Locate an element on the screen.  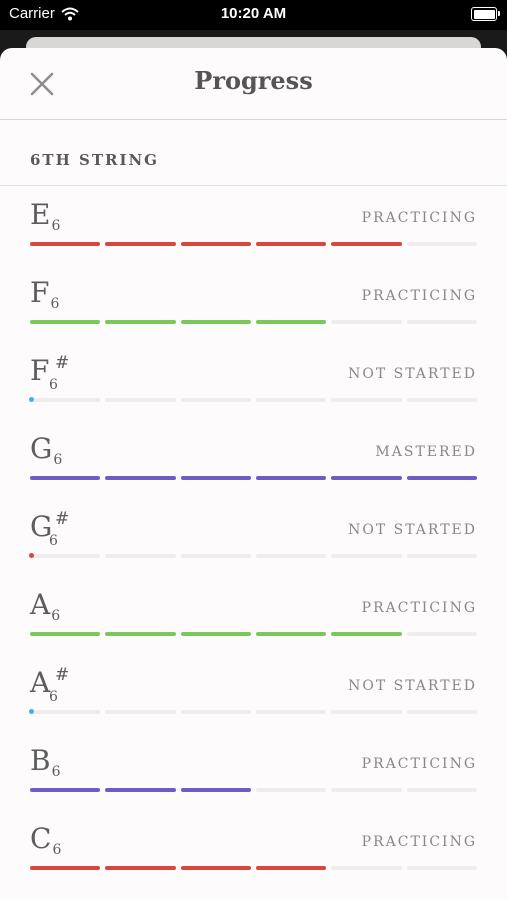
note-name: B6 is located at coordinates (45, 762).